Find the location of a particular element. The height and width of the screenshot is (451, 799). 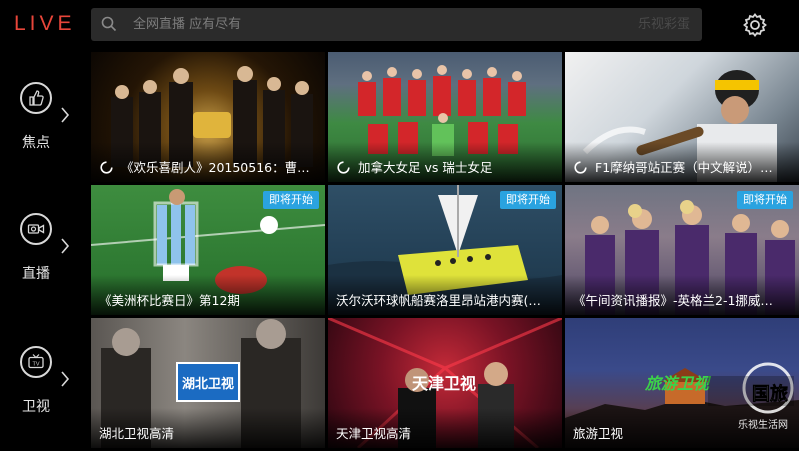

gear-icon is located at coordinates (755, 25).